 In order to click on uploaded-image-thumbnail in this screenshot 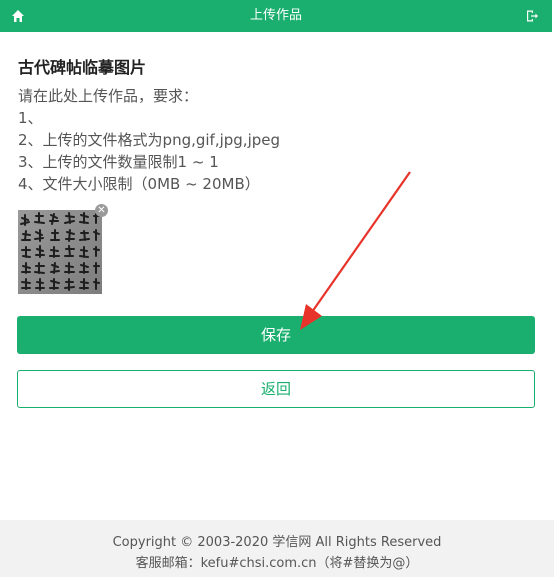, I will do `click(60, 252)`.